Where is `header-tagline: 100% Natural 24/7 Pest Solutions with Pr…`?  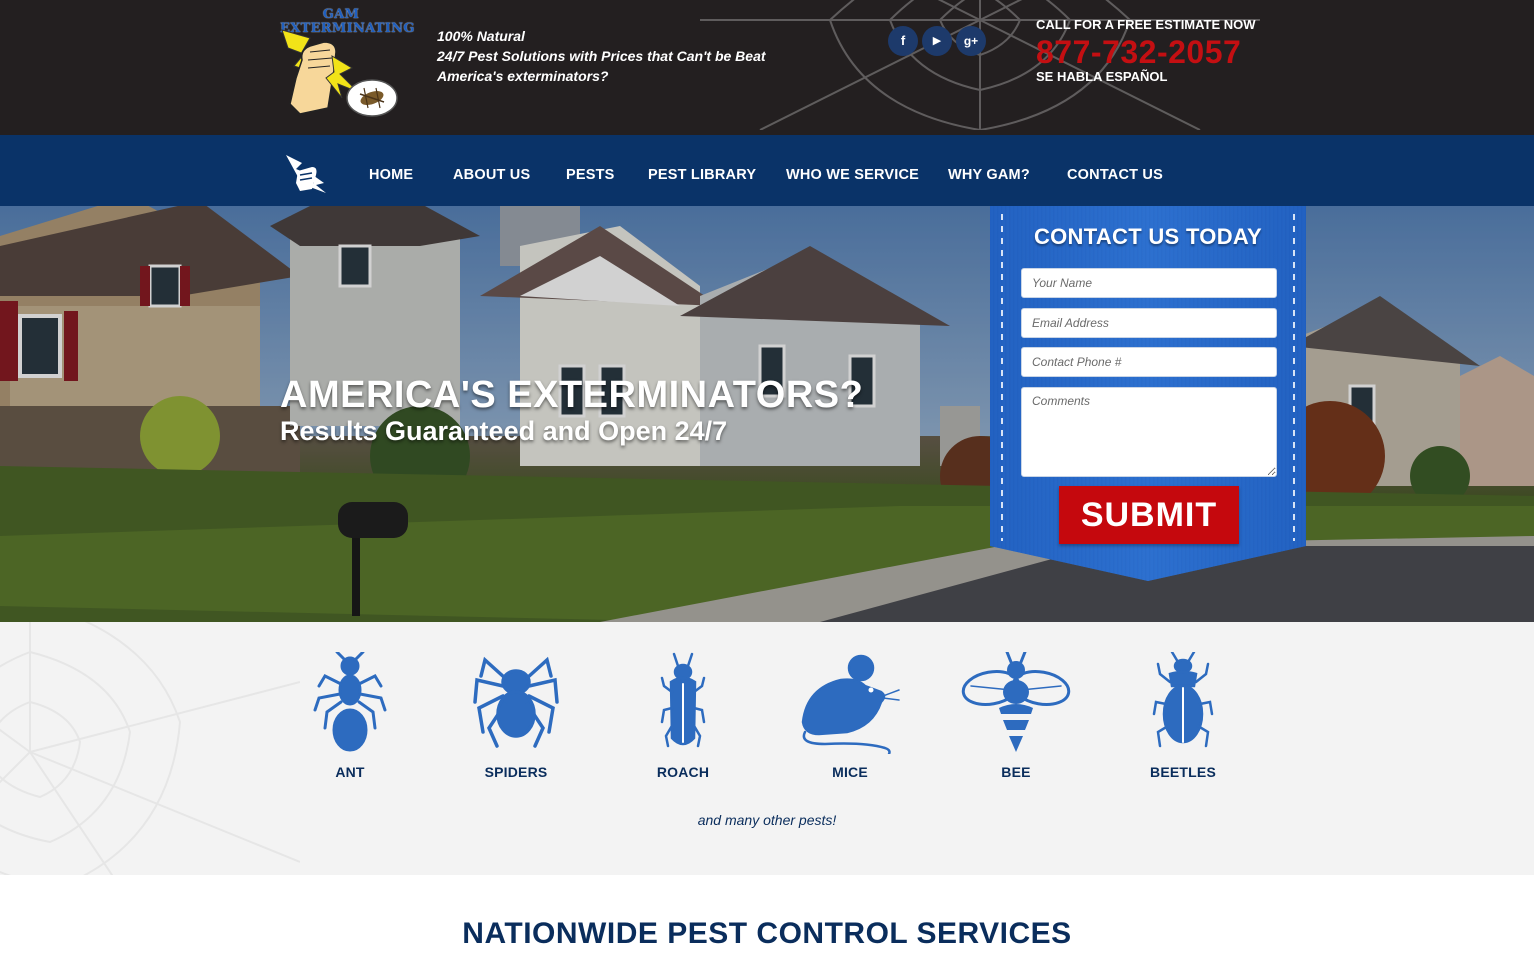 header-tagline: 100% Natural 24/7 Pest Solutions with Pr… is located at coordinates (601, 56).